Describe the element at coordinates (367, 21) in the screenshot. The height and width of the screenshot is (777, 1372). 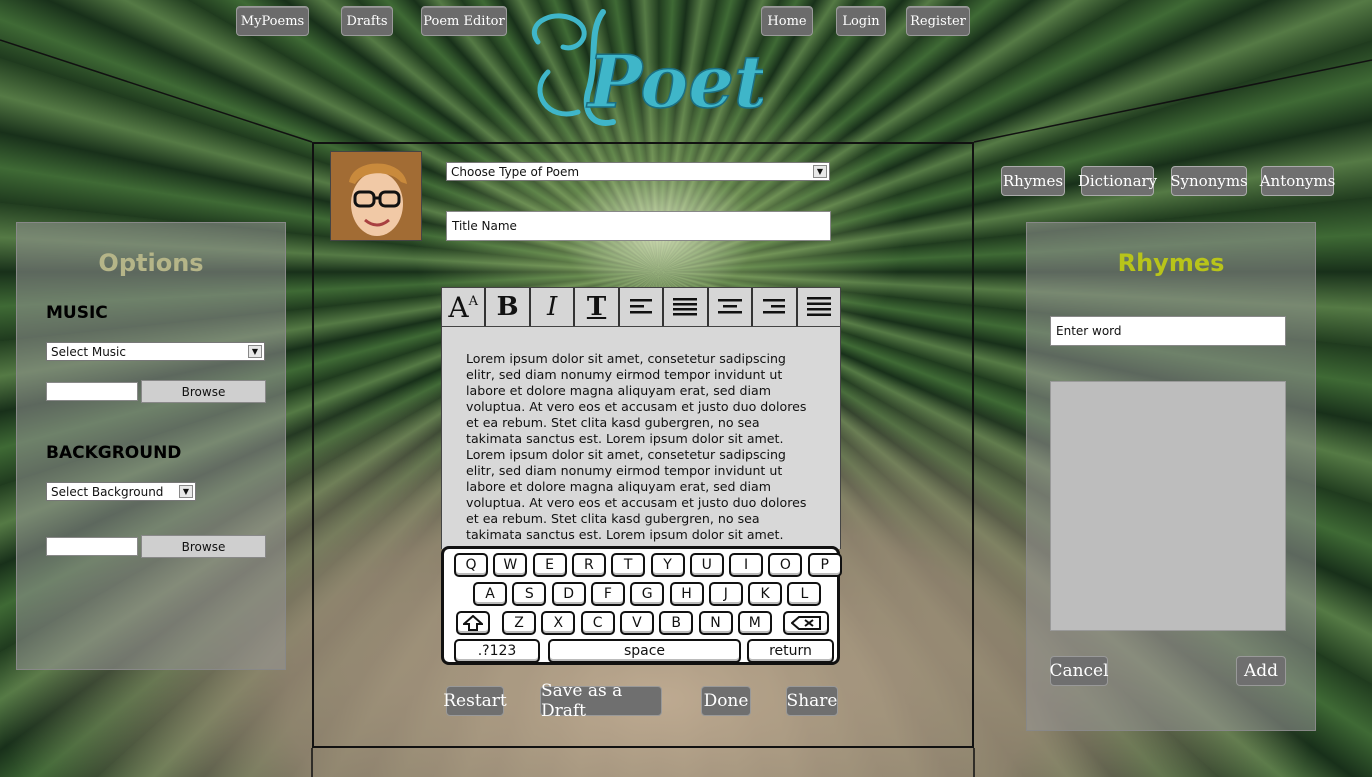
I see `nav-drafts: Drafts` at that location.